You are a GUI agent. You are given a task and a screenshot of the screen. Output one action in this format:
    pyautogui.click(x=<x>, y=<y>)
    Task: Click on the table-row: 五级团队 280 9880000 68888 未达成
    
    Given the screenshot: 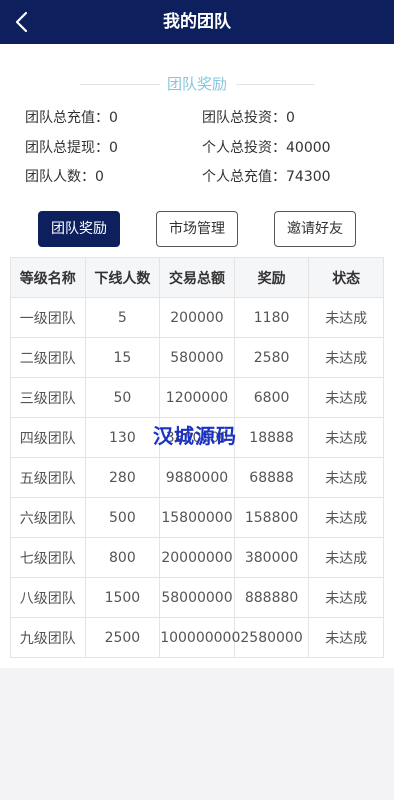 What is the action you would take?
    pyautogui.click(x=197, y=477)
    